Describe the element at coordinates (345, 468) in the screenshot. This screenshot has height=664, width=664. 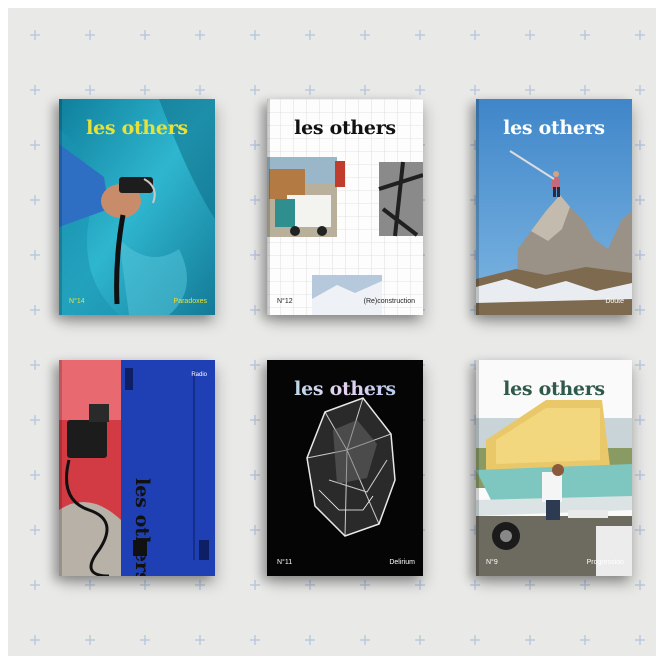
I see `magazine-cover-delirium: les others N°11 Delirium` at that location.